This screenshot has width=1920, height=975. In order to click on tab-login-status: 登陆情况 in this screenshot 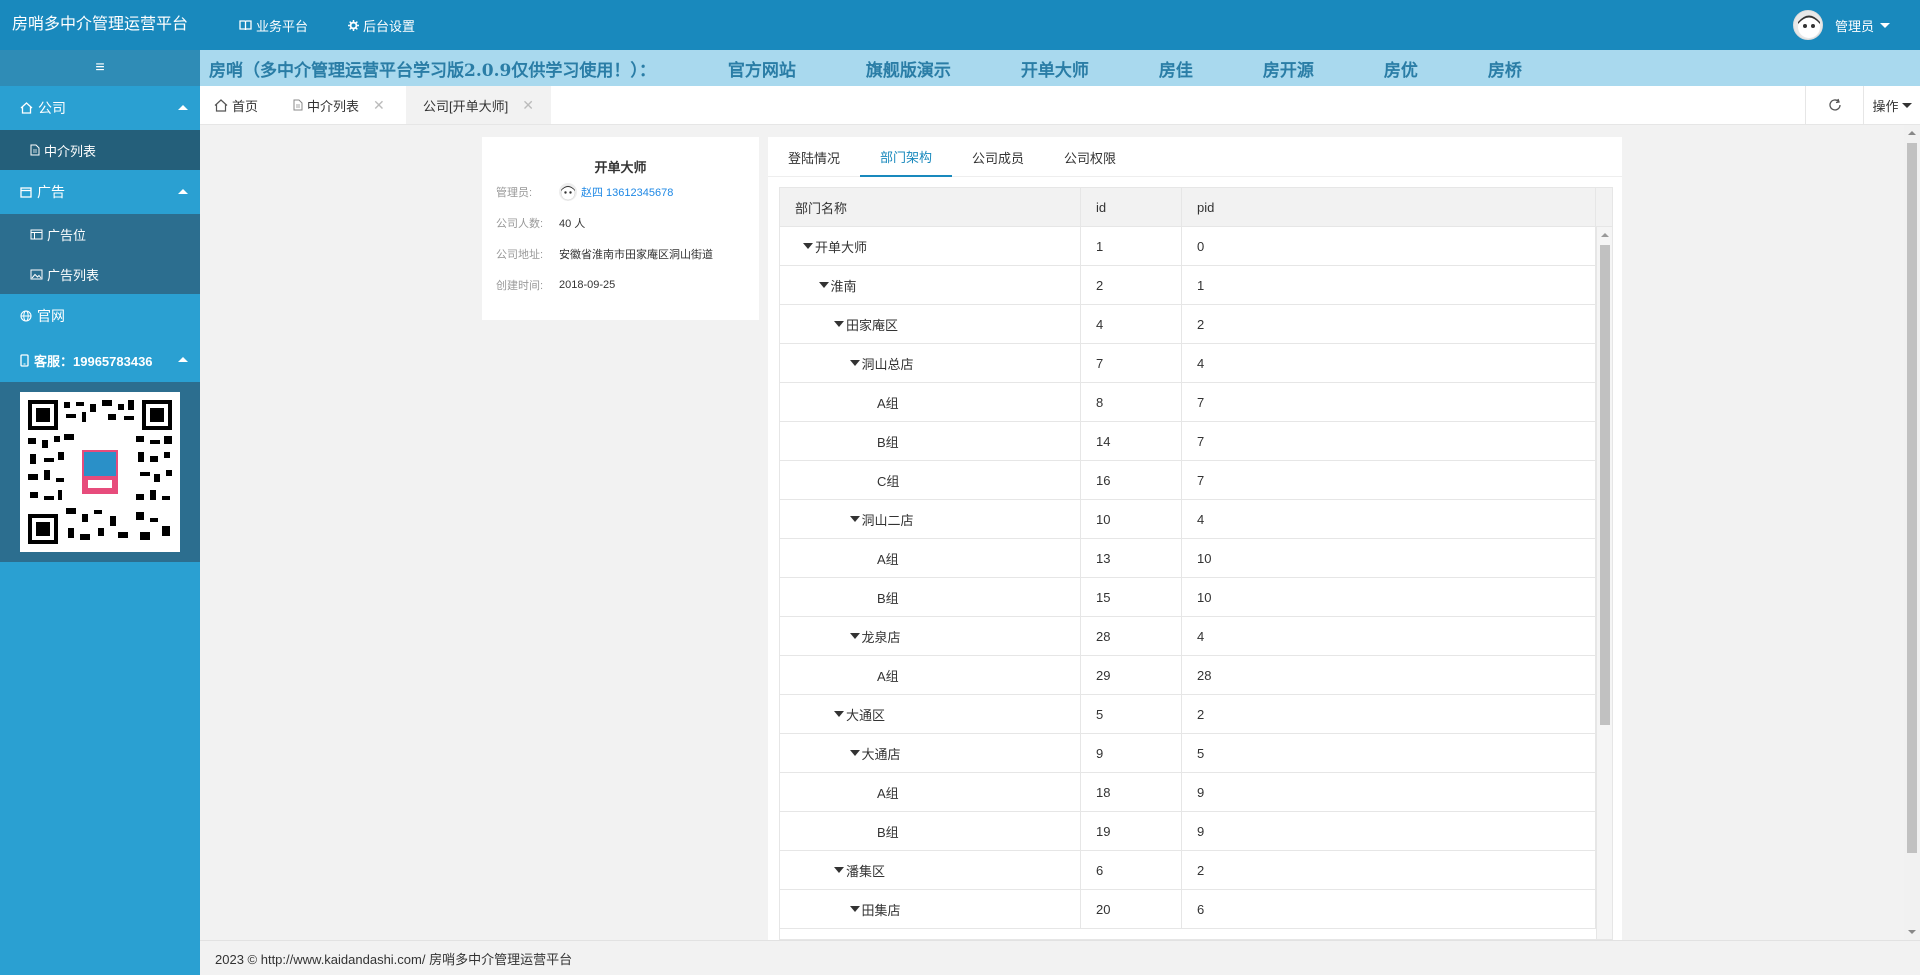, I will do `click(814, 157)`.